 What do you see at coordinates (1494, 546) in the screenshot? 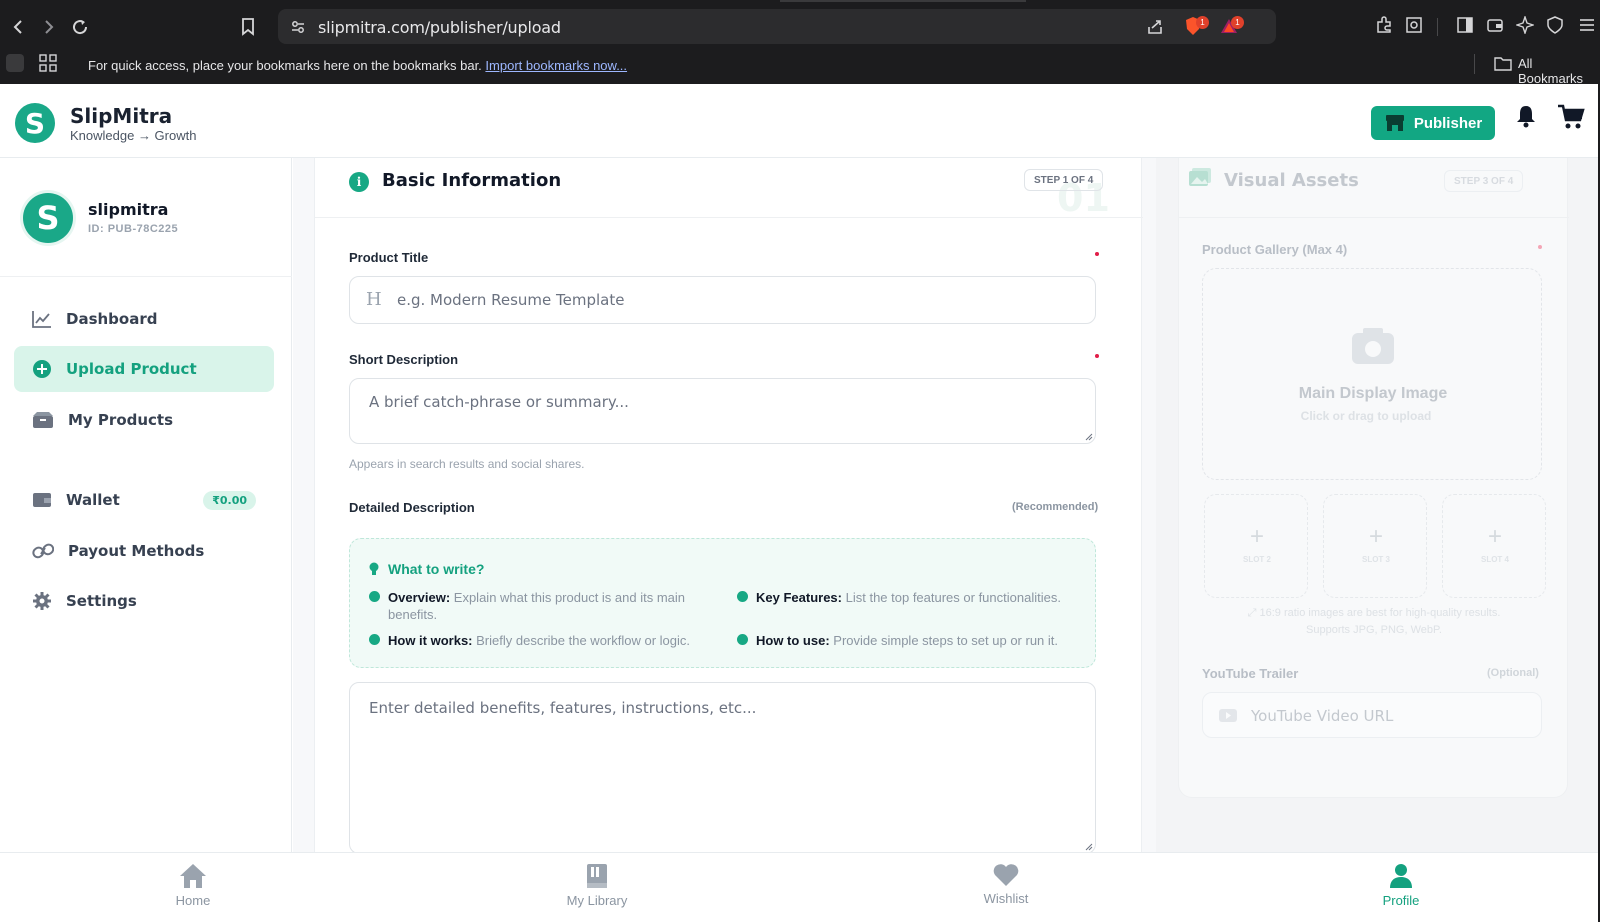
I see `gallery-slot-4: + SLOT 4` at bounding box center [1494, 546].